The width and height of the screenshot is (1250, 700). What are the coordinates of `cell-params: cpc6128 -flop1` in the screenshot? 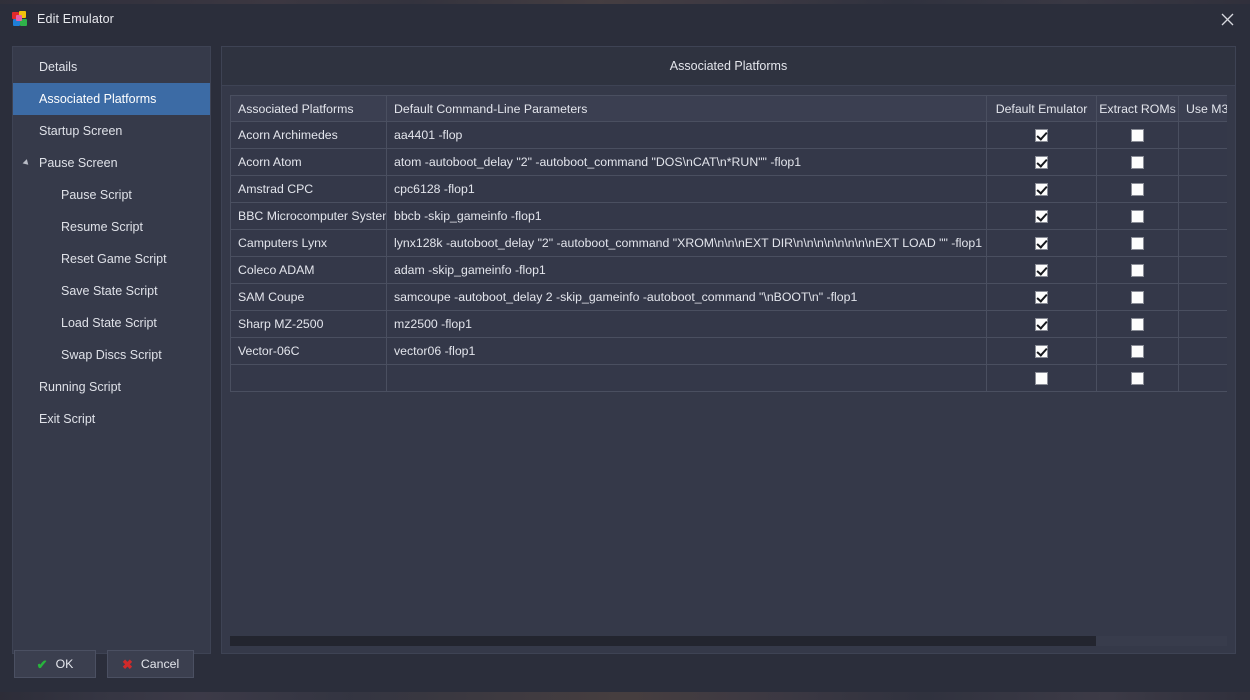 It's located at (686, 189).